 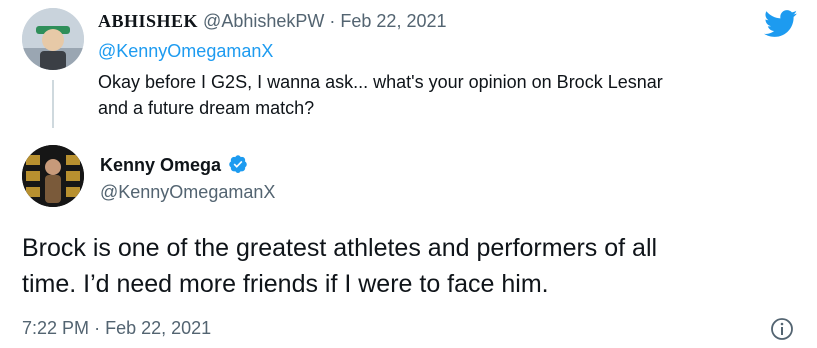 I want to click on reply-header: ABHISHEK @AbhishekPW · Feb 22, 2021, so click(x=272, y=21).